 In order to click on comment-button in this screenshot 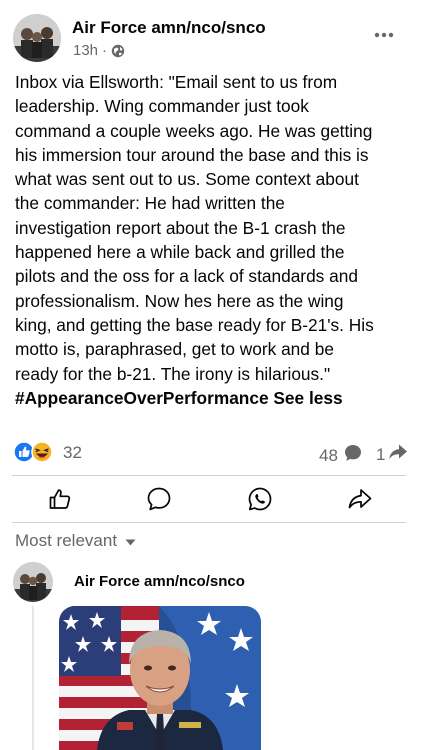, I will do `click(159, 499)`.